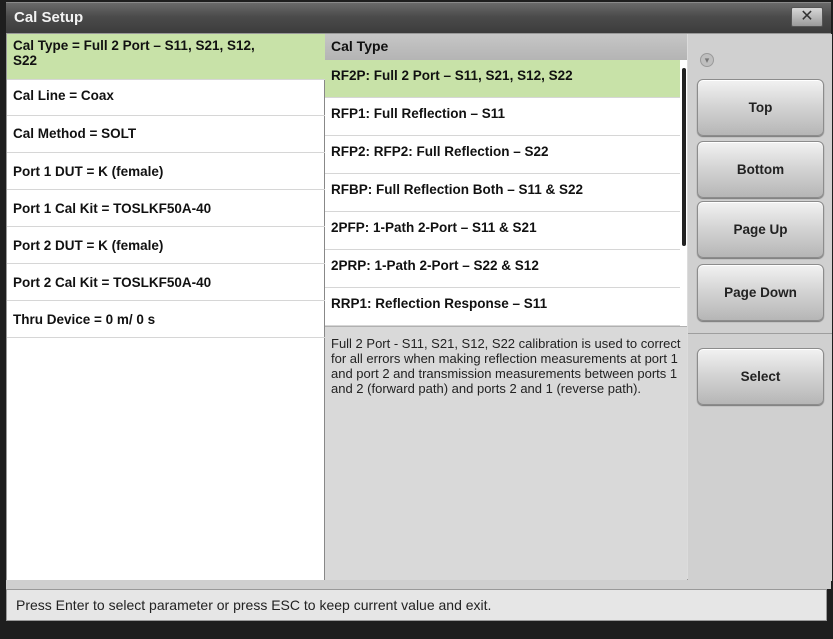 The image size is (833, 639). I want to click on list-item-label: 2PFP: 1-Path 2-Port – S11 & S21, so click(434, 227).